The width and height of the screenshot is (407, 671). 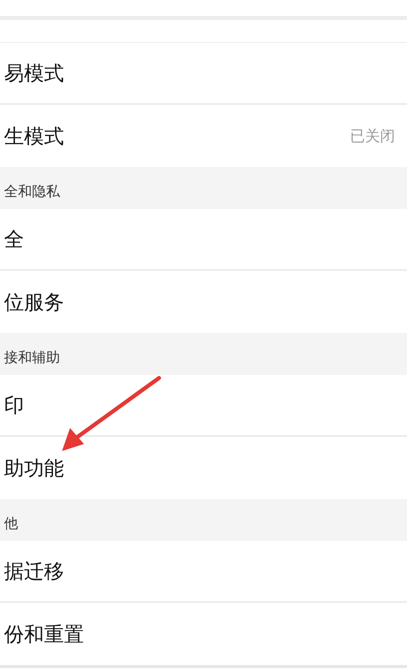 I want to click on section-header: 全和隐私, so click(x=32, y=192).